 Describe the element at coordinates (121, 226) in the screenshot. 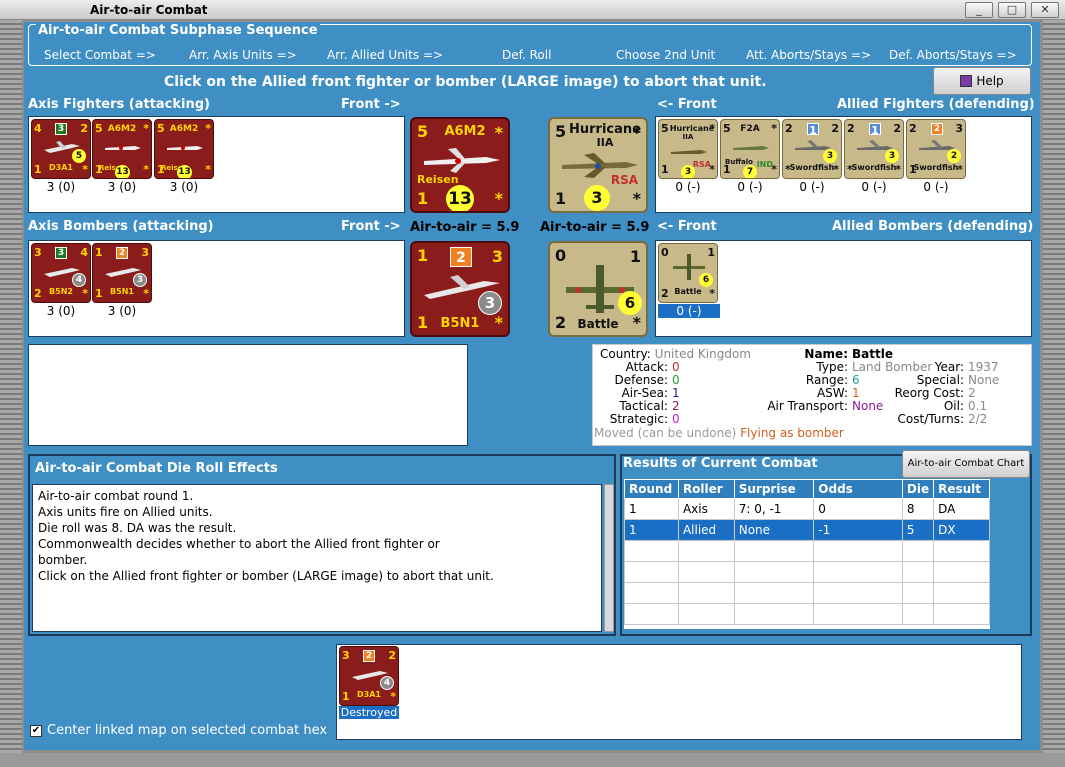

I see `axis-bombers-title: Axis Bombers (attacking)` at that location.